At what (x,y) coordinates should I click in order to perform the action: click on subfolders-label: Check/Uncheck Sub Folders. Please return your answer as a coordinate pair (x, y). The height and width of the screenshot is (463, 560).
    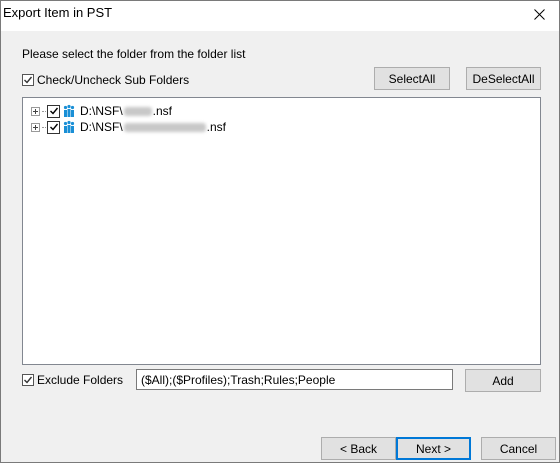
    Looking at the image, I should click on (113, 80).